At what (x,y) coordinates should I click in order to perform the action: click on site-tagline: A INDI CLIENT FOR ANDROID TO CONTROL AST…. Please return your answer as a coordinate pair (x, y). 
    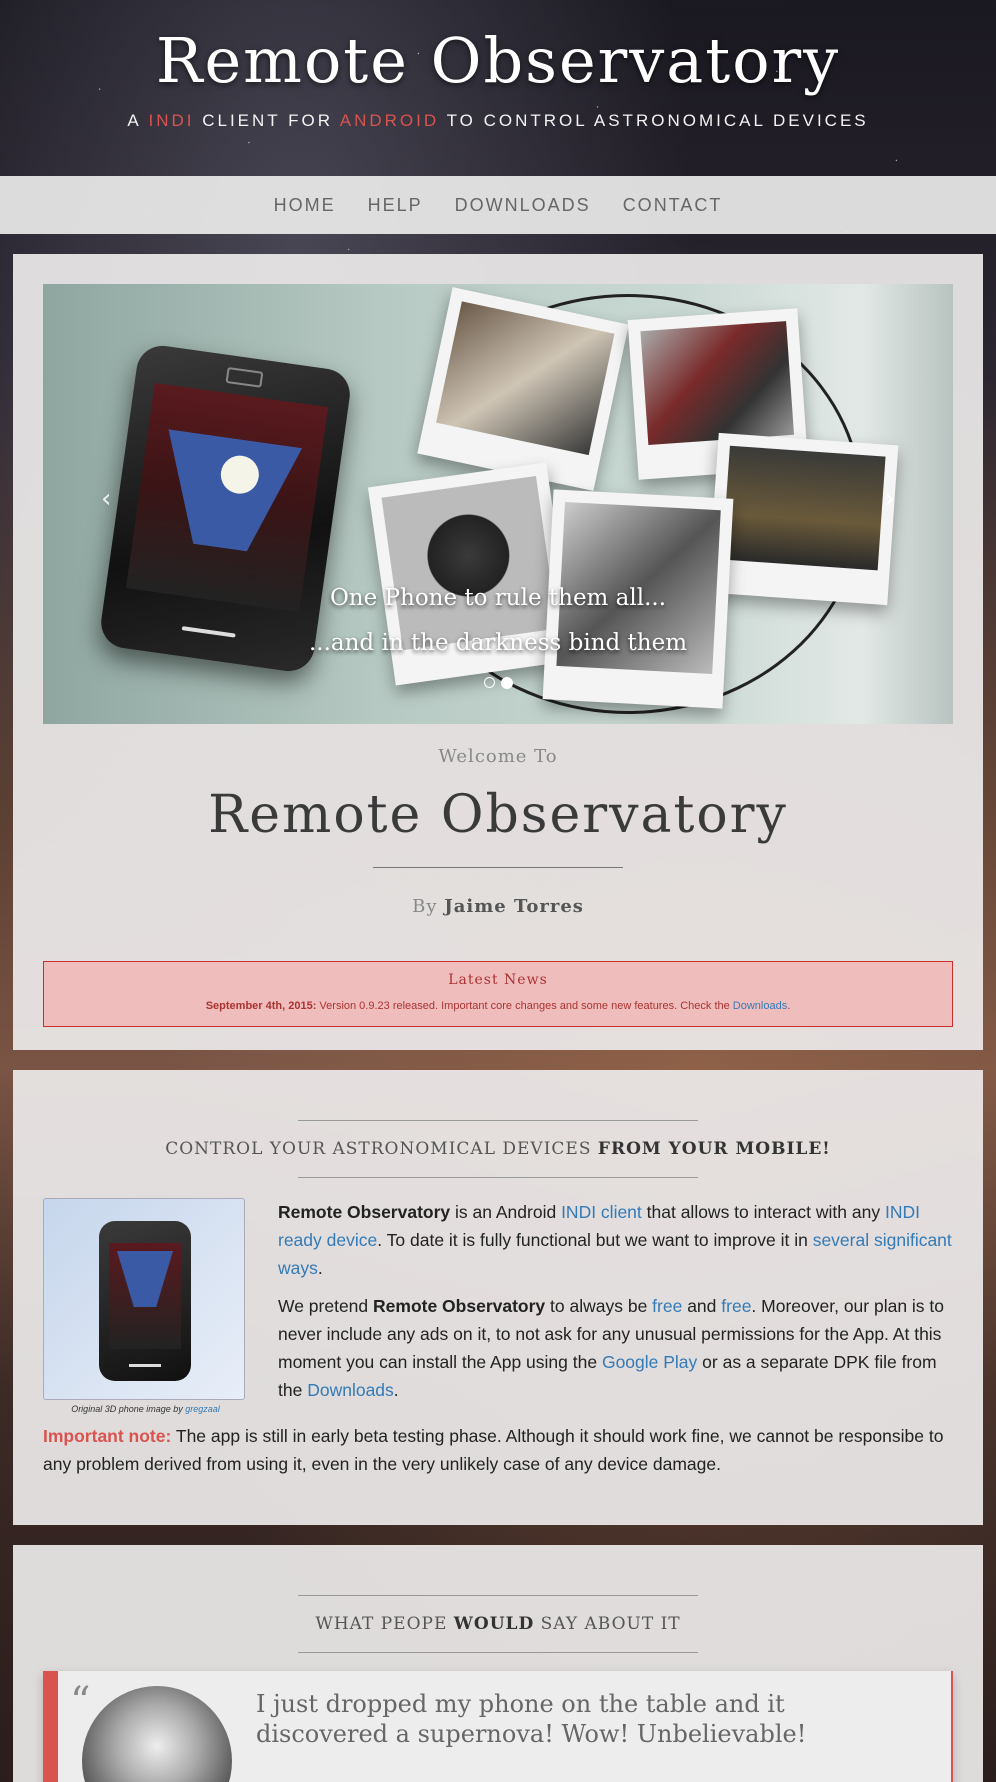
    Looking at the image, I should click on (498, 120).